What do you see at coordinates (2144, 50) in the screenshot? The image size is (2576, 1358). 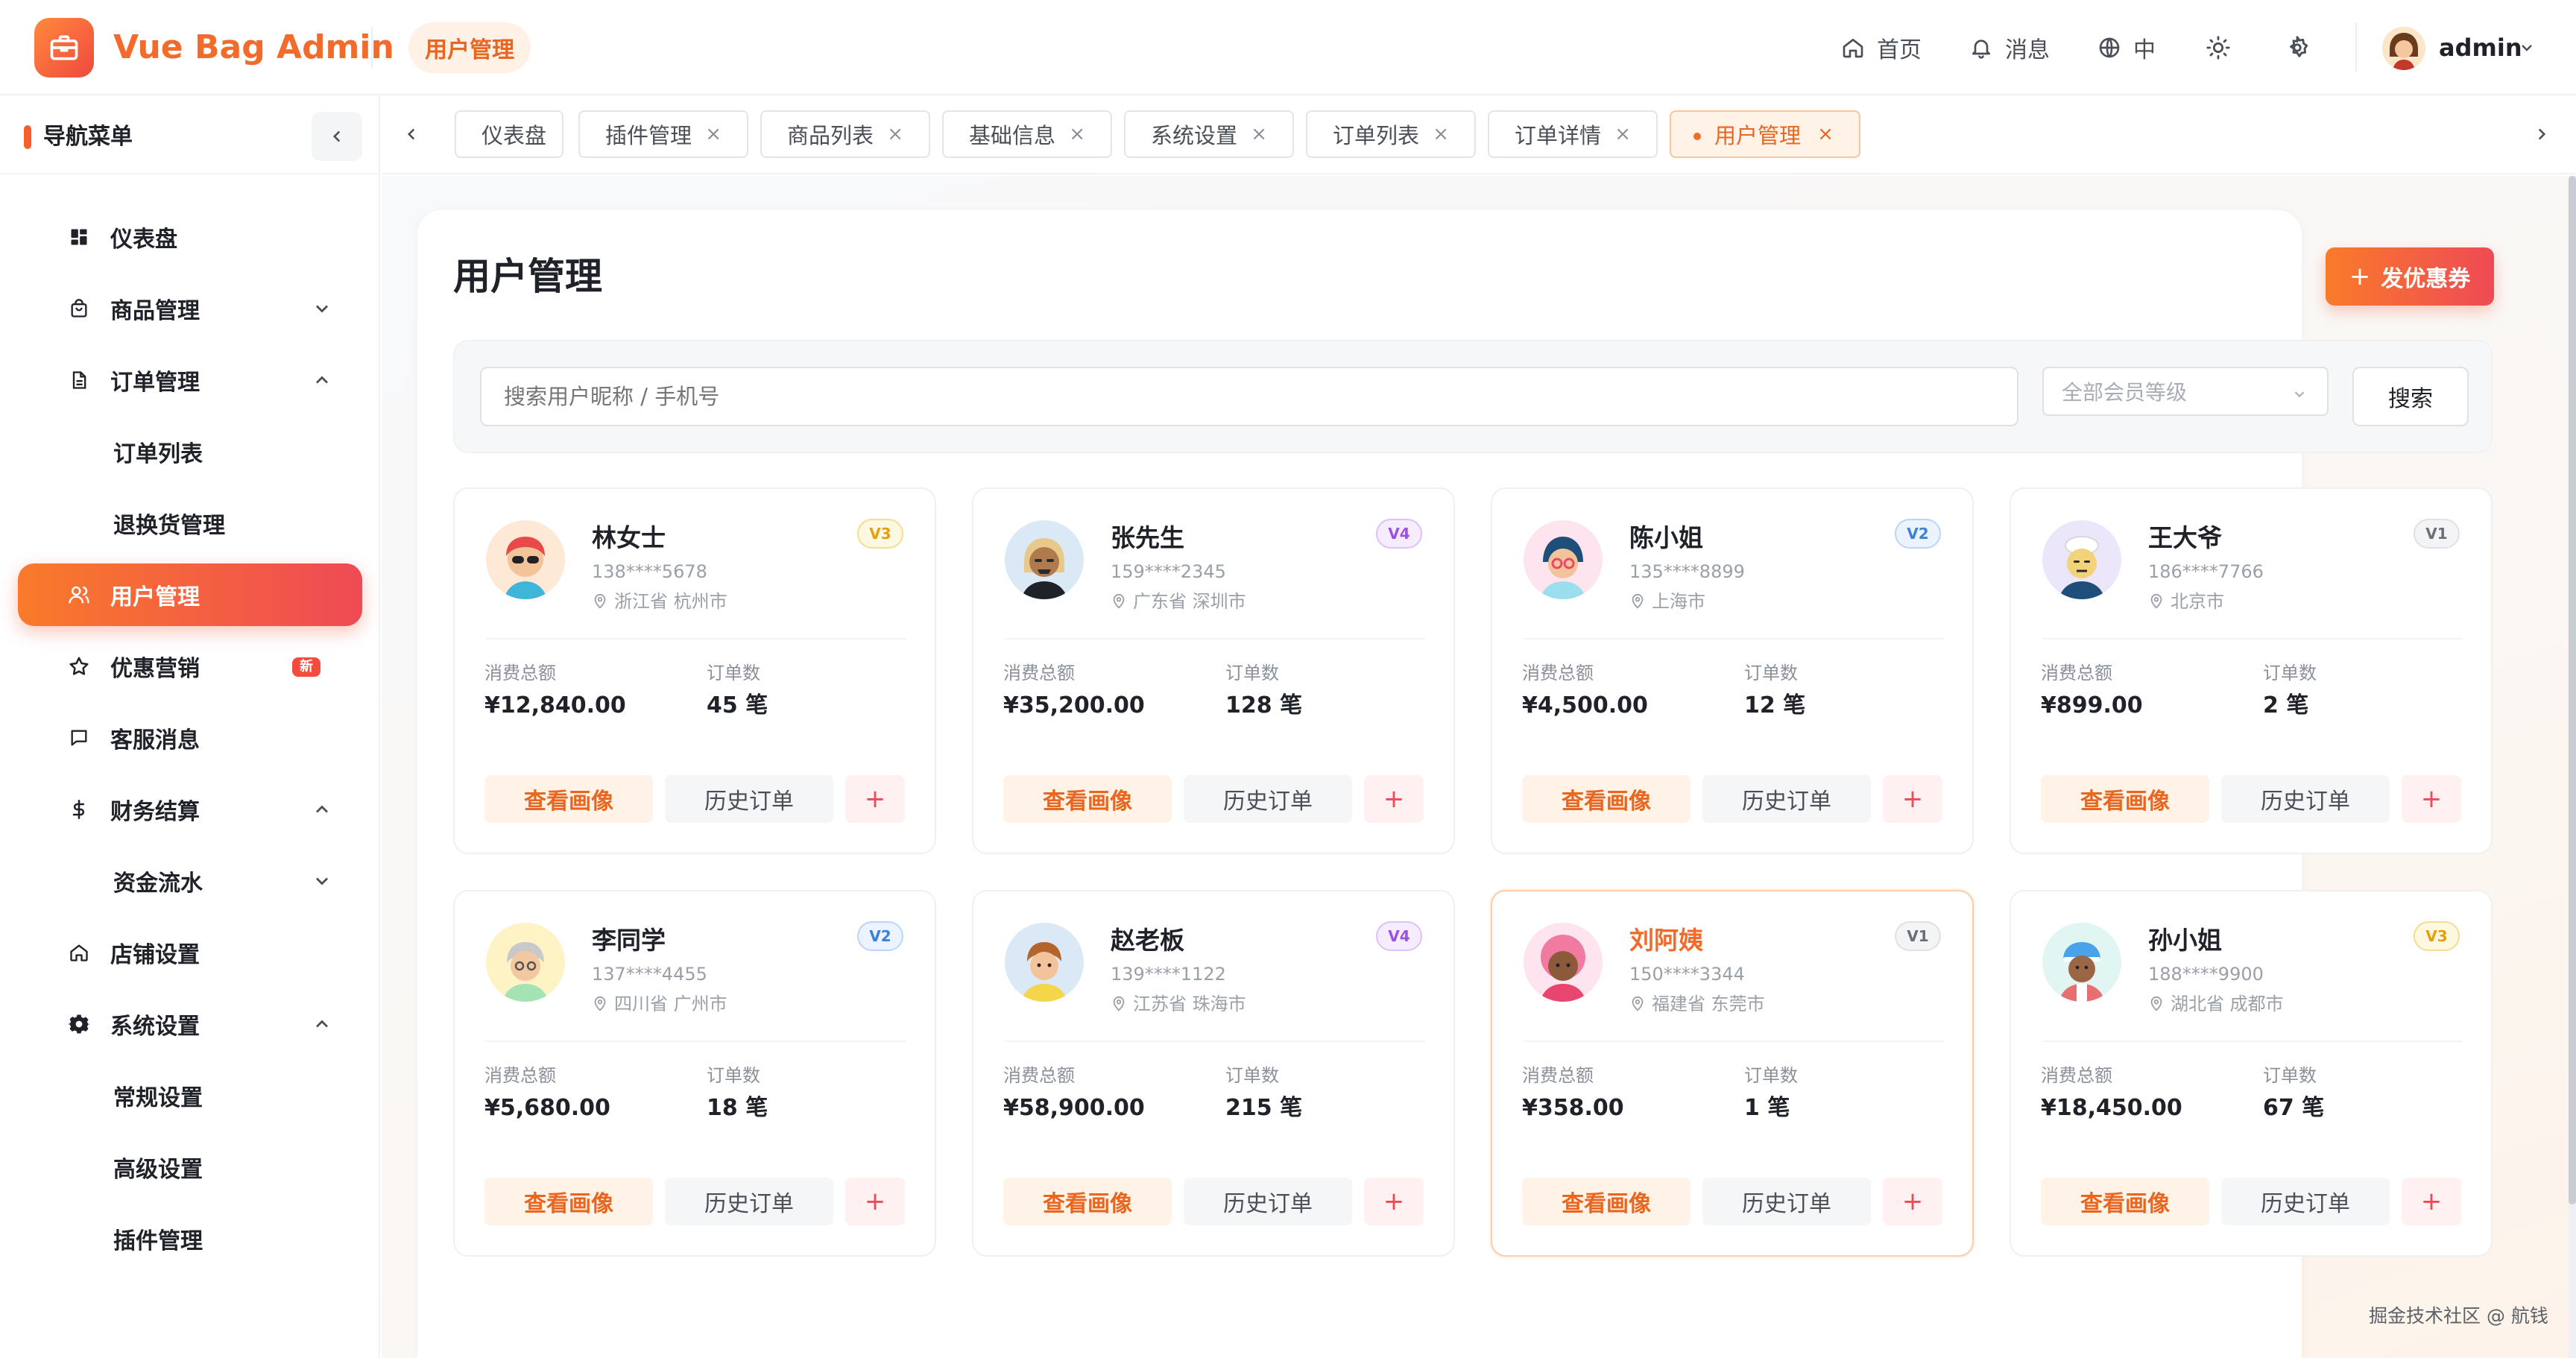 I see `language-label: 中` at bounding box center [2144, 50].